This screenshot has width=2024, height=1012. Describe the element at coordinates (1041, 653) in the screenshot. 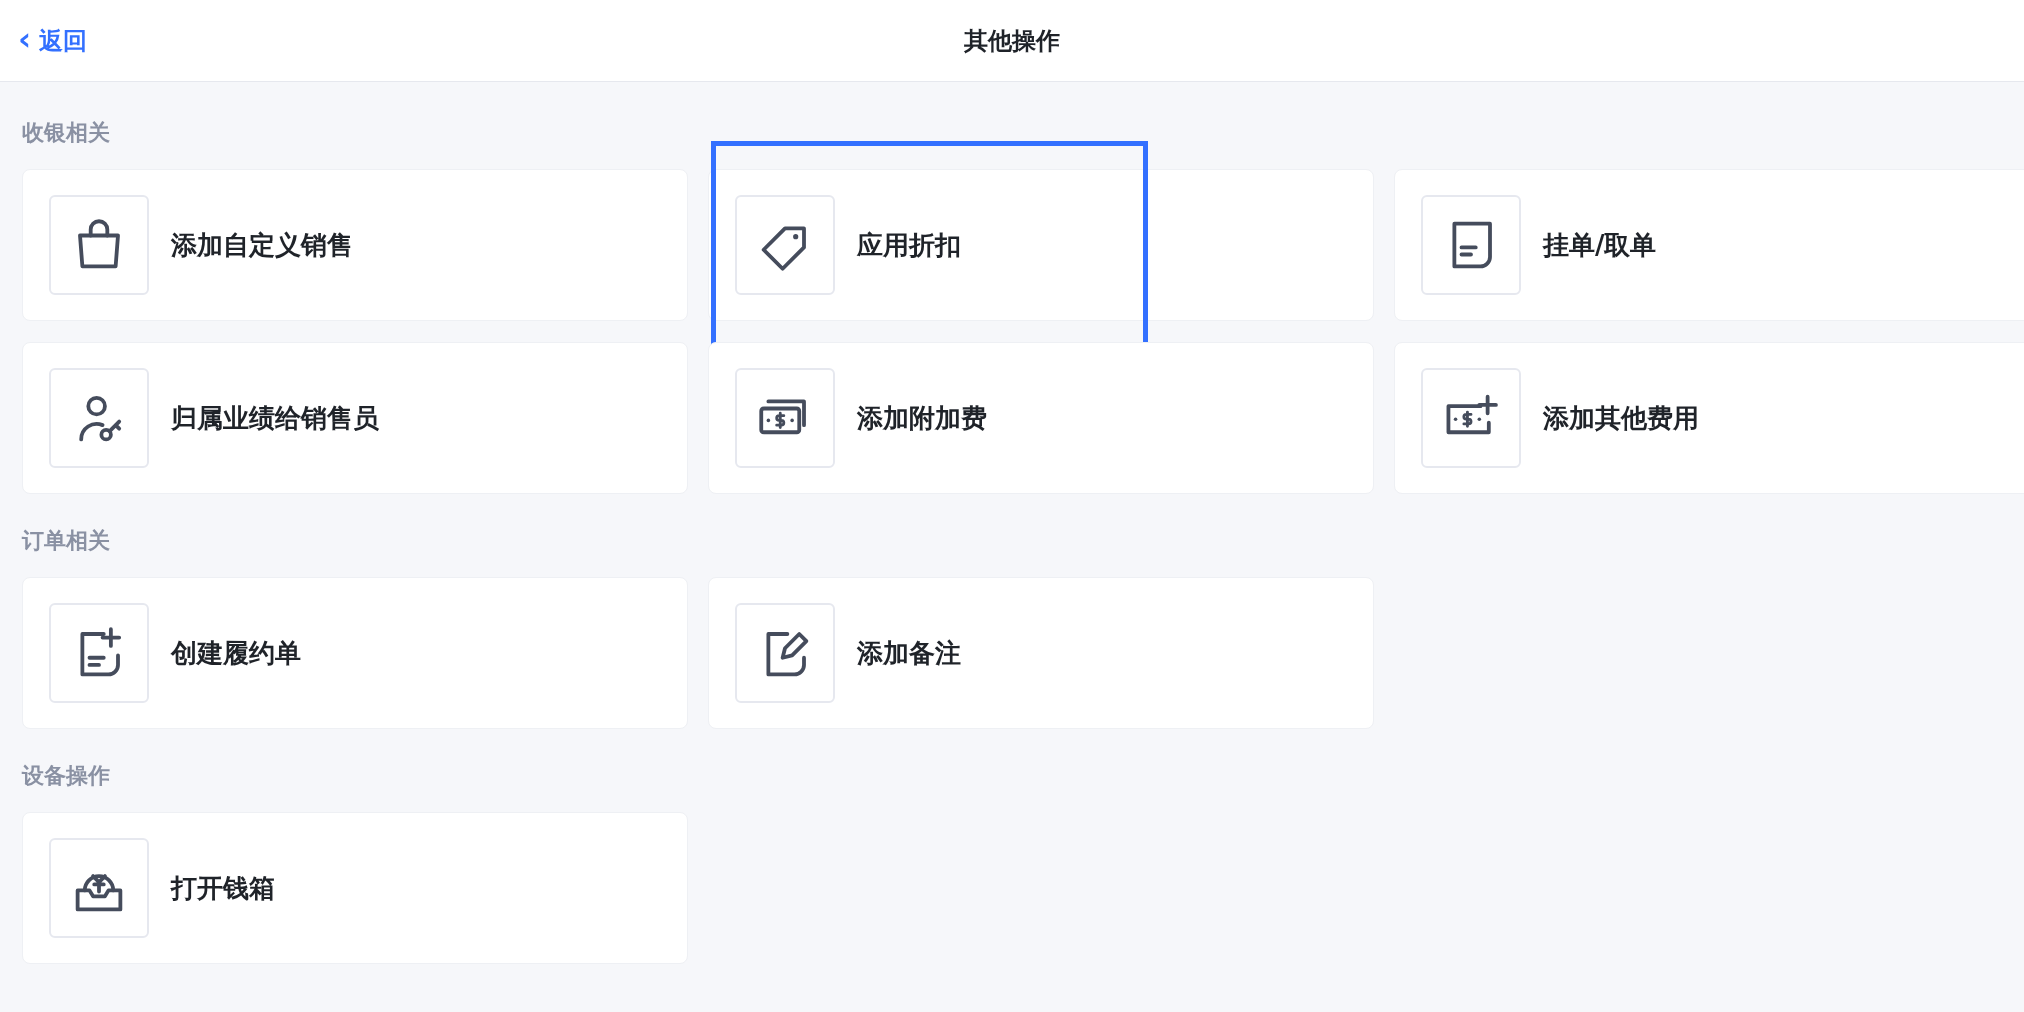

I see `action-card: 添加备注` at that location.